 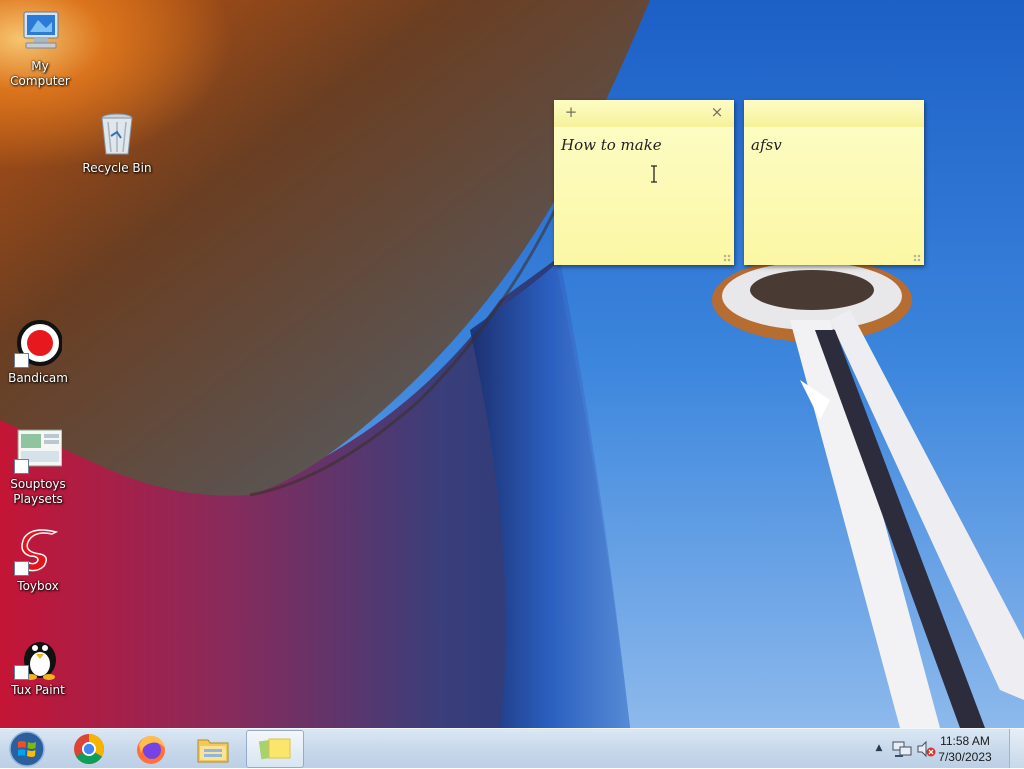 I want to click on start-button, so click(x=27, y=749).